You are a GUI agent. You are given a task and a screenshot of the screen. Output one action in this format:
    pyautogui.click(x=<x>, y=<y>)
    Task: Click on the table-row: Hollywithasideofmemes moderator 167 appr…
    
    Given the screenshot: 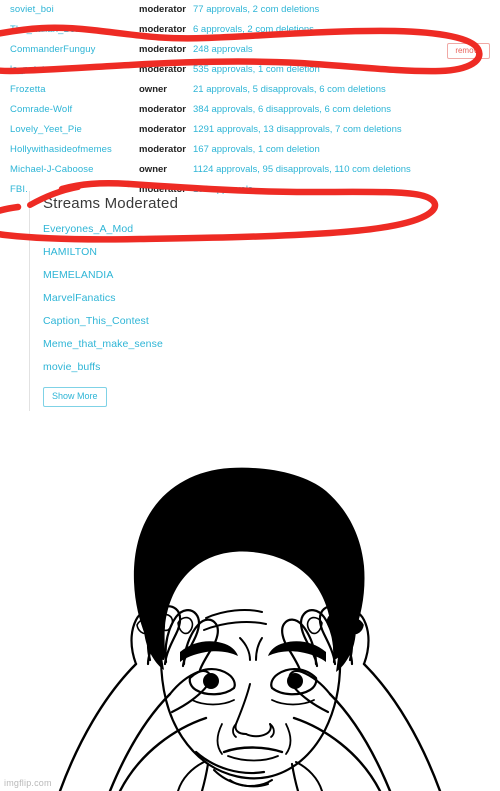 What is the action you would take?
    pyautogui.click(x=250, y=150)
    